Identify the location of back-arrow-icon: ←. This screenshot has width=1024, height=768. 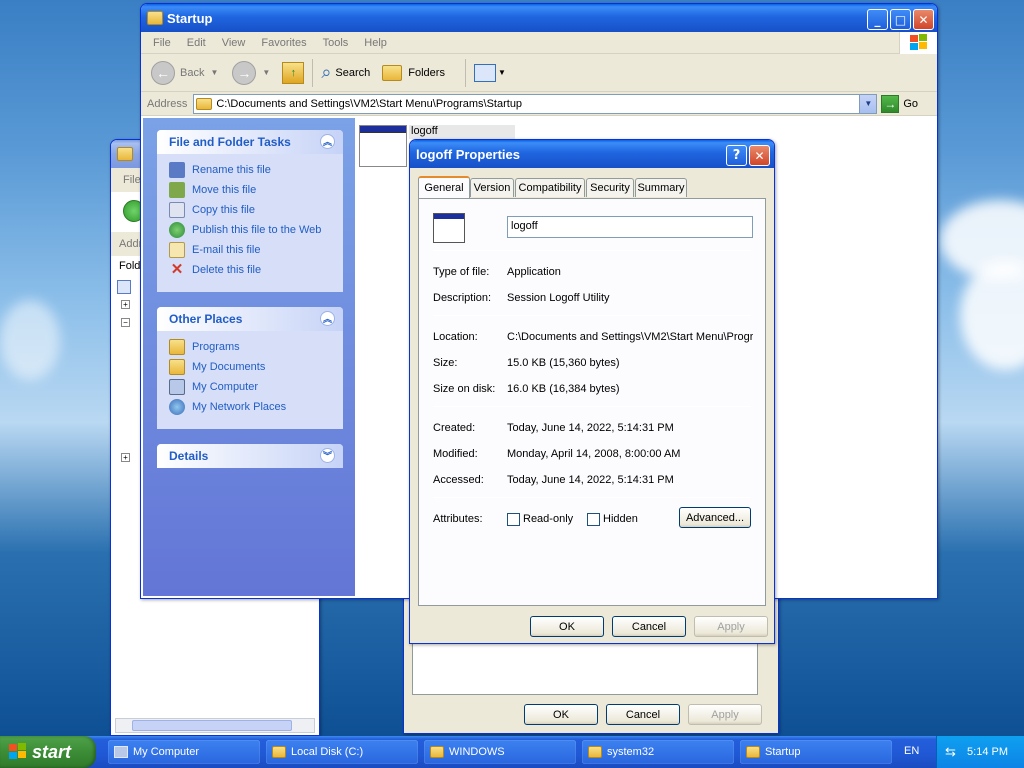
(163, 72).